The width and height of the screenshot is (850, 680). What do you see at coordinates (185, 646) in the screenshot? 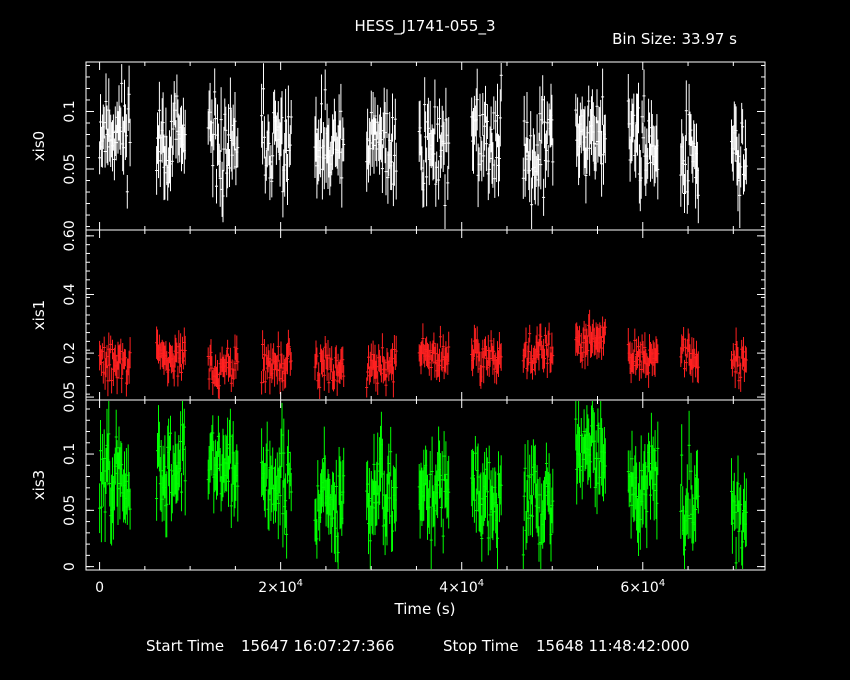
I see `start-time-label: Start Time` at bounding box center [185, 646].